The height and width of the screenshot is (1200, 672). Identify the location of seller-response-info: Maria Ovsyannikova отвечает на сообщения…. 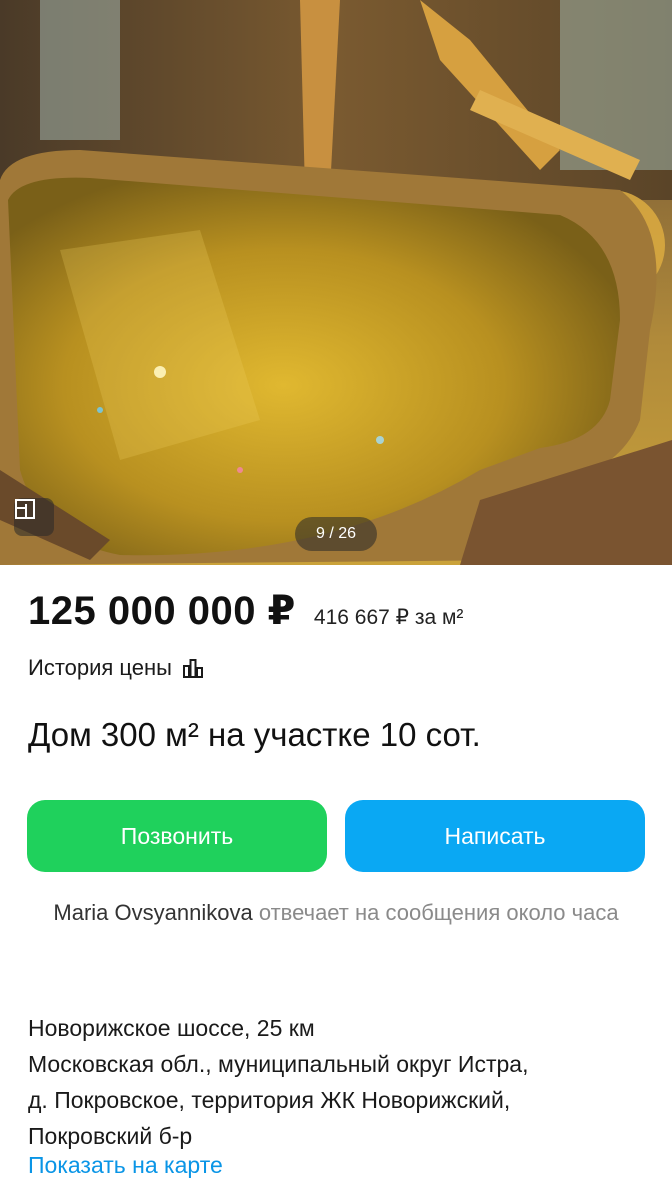
(336, 912).